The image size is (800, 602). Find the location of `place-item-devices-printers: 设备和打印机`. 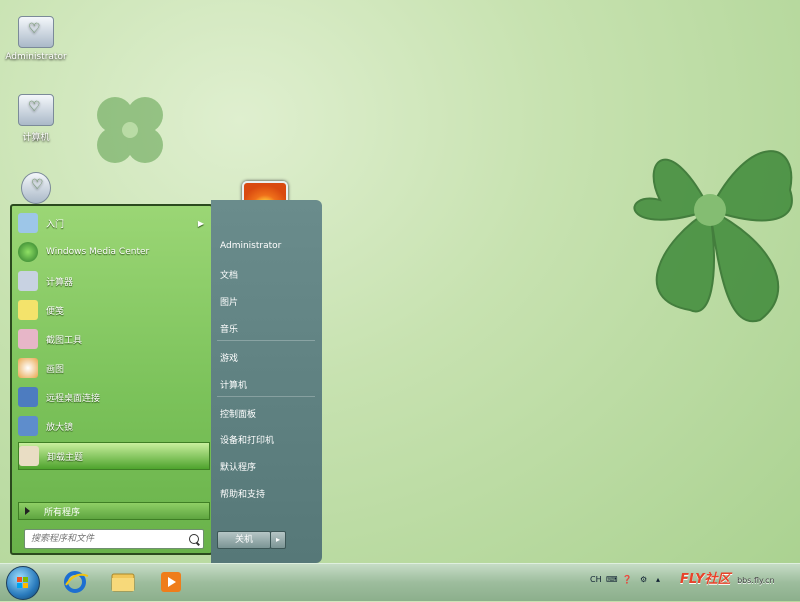

place-item-devices-printers: 设备和打印机 is located at coordinates (247, 439).